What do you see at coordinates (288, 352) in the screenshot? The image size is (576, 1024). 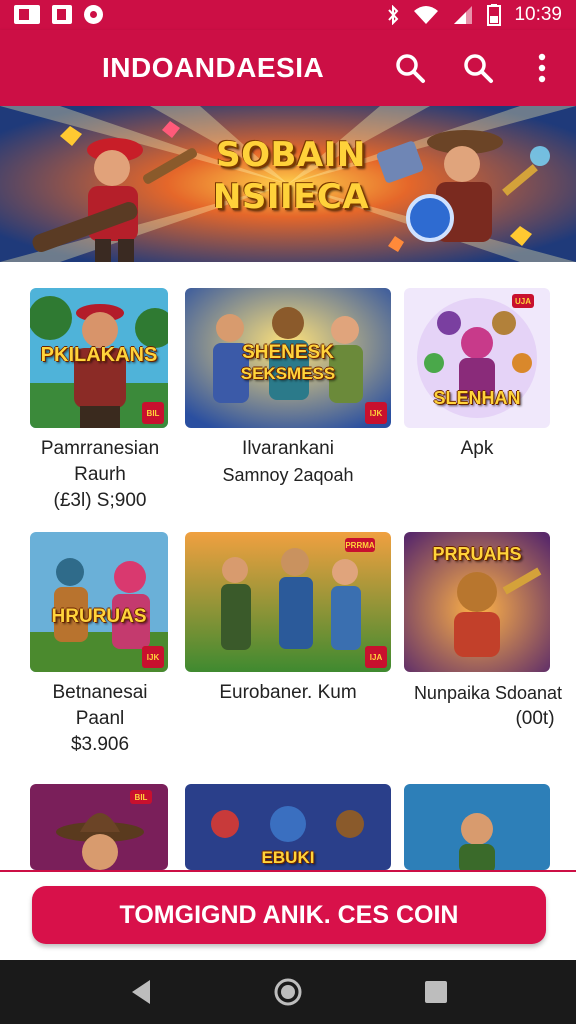 I see `game-art-title: SHENESK` at bounding box center [288, 352].